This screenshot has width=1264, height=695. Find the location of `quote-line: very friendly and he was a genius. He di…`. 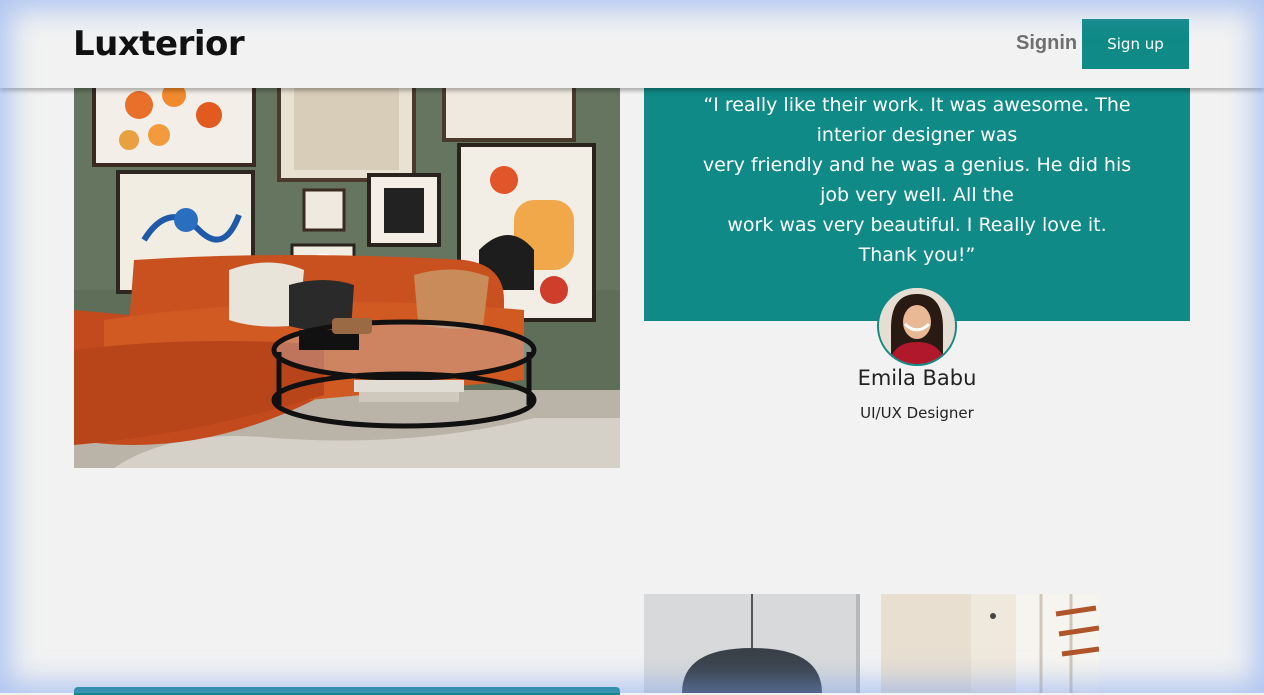

quote-line: very friendly and he was a genius. He di… is located at coordinates (917, 165).